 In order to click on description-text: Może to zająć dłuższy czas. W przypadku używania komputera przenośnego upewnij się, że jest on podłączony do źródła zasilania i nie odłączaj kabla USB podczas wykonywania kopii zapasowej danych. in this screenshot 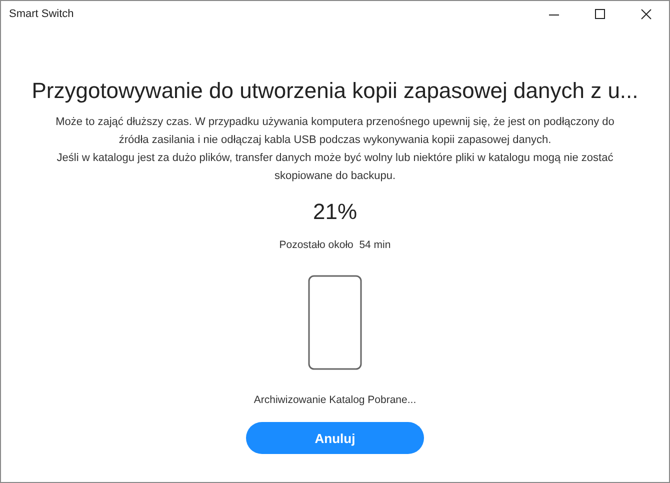, I will do `click(335, 131)`.